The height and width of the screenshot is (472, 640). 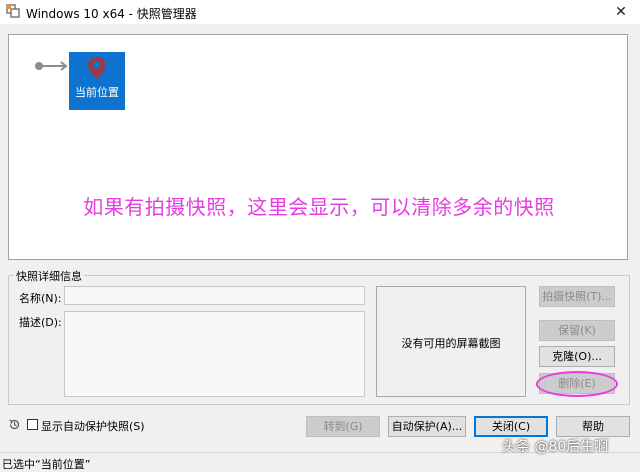 I want to click on highlight-ellipse, so click(x=577, y=384).